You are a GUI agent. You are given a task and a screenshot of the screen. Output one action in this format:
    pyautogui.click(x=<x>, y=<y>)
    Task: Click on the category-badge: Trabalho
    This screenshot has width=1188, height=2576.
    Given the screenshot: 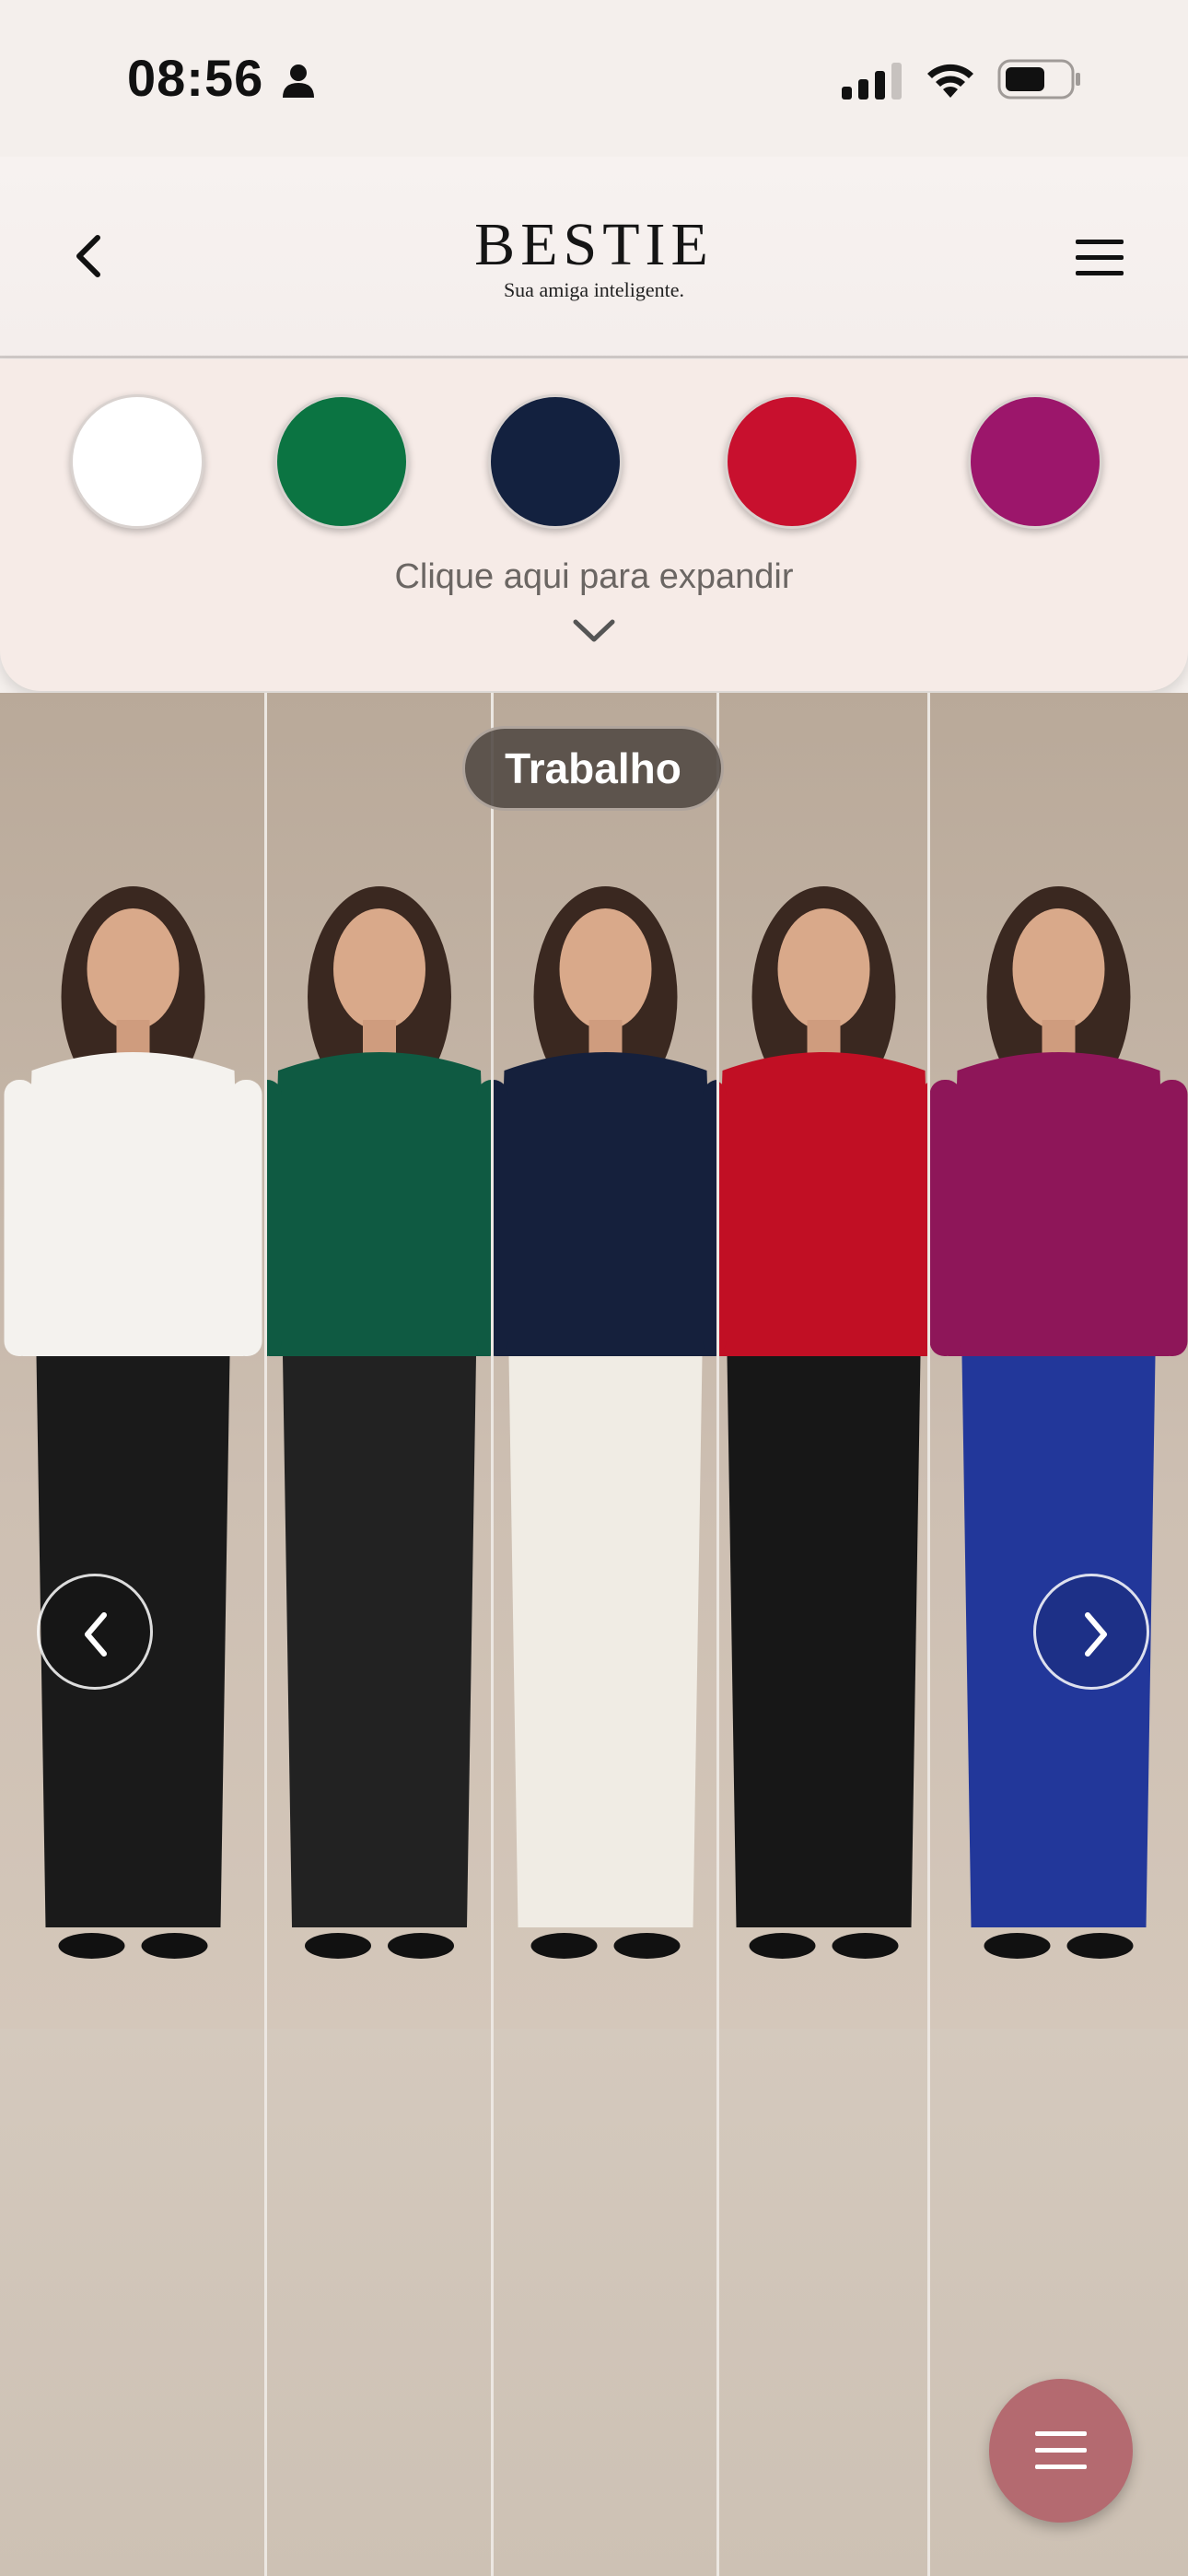 What is the action you would take?
    pyautogui.click(x=593, y=768)
    